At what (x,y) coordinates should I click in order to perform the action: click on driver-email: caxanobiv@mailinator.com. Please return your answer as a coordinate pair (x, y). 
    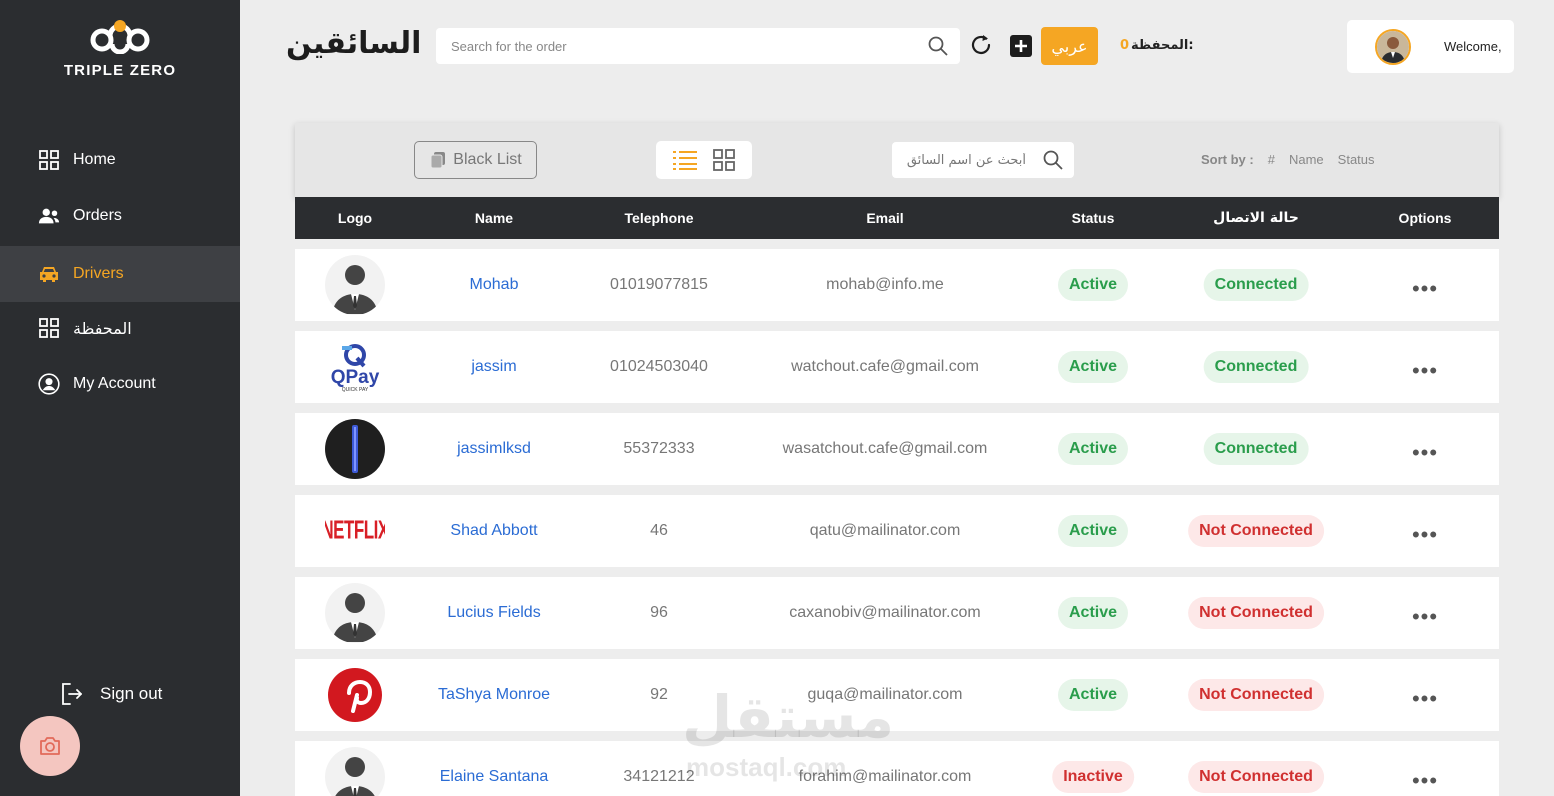
    Looking at the image, I should click on (885, 612).